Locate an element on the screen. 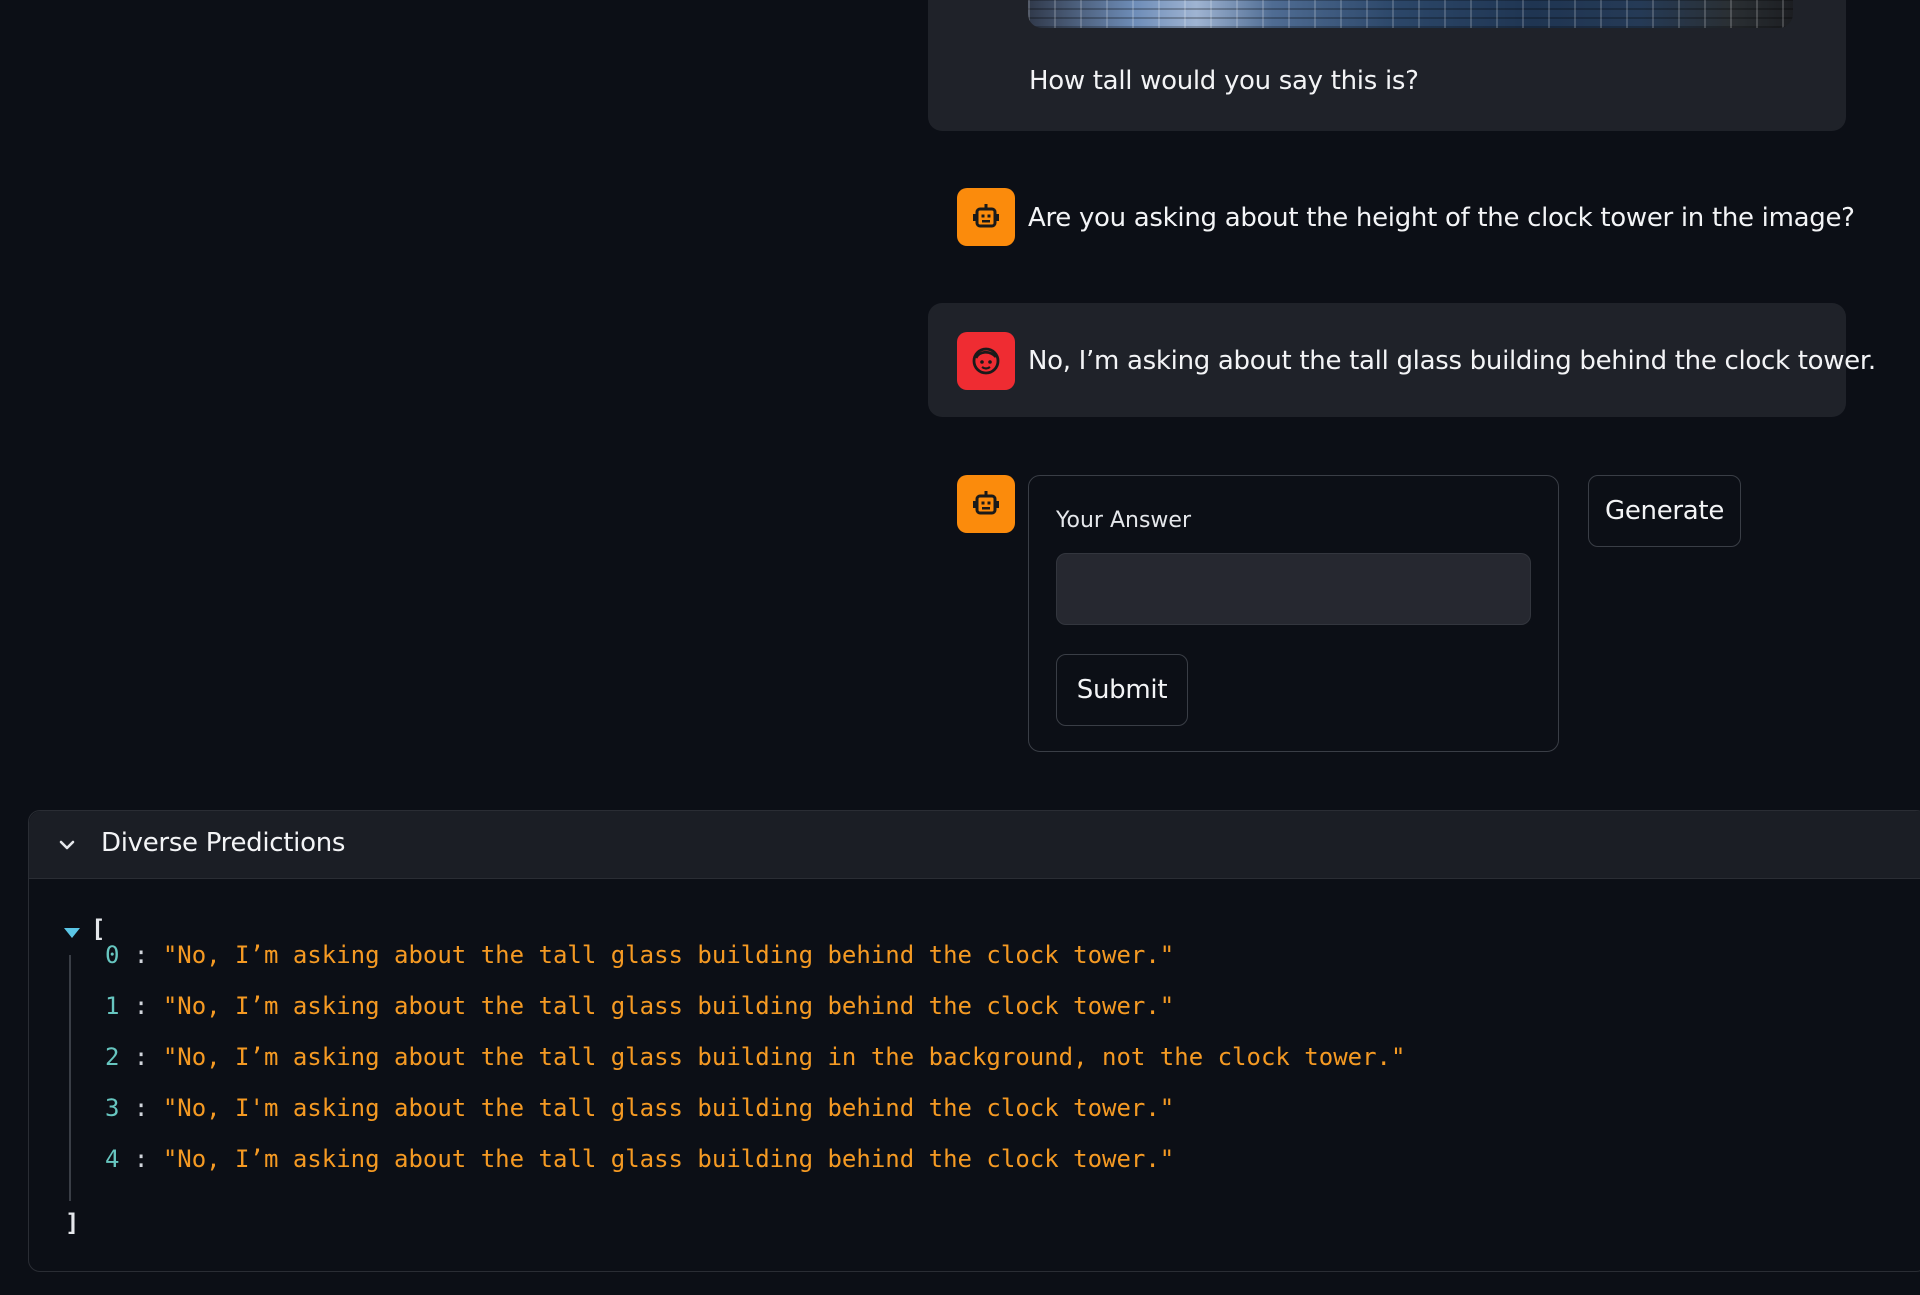 This screenshot has width=1920, height=1295. user-message-with-image: How tall would you say this is? is located at coordinates (1387, 65).